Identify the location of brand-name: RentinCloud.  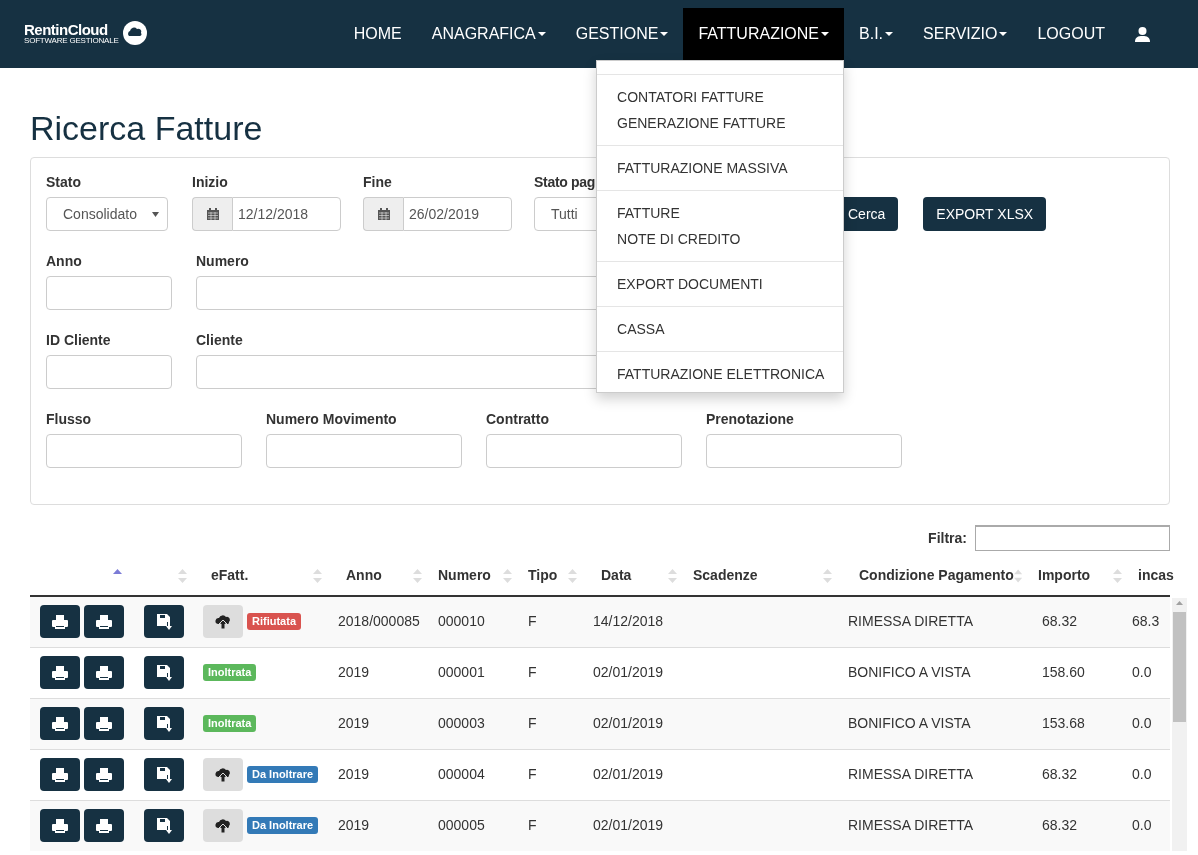
(66, 29).